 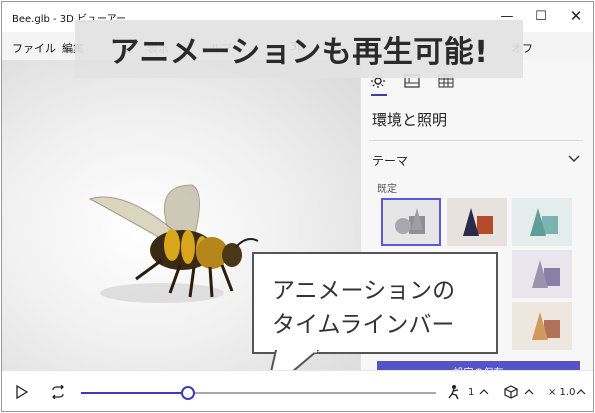 What do you see at coordinates (187, 393) in the screenshot?
I see `timeline-scrubber` at bounding box center [187, 393].